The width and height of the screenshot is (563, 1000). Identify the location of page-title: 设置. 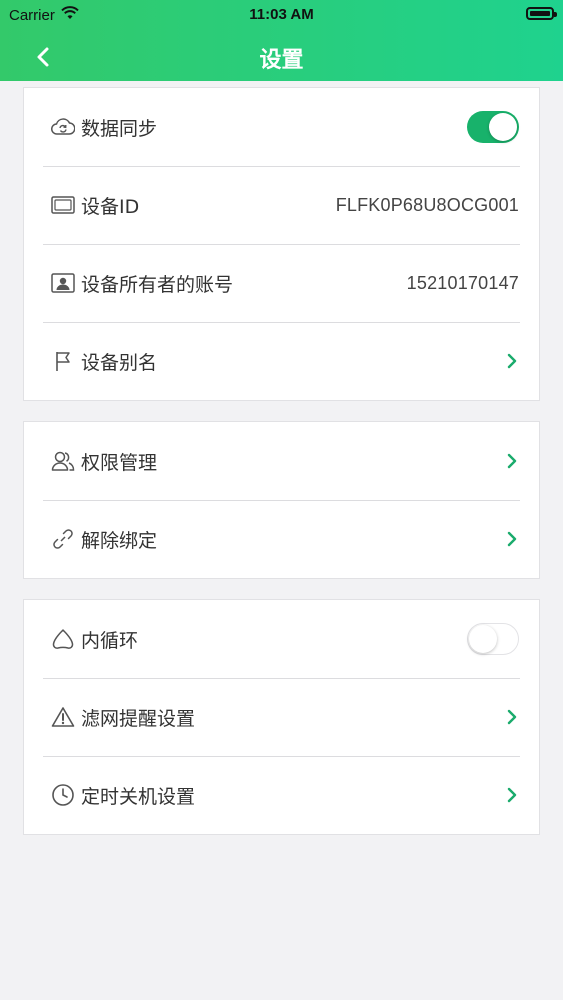
(281, 60).